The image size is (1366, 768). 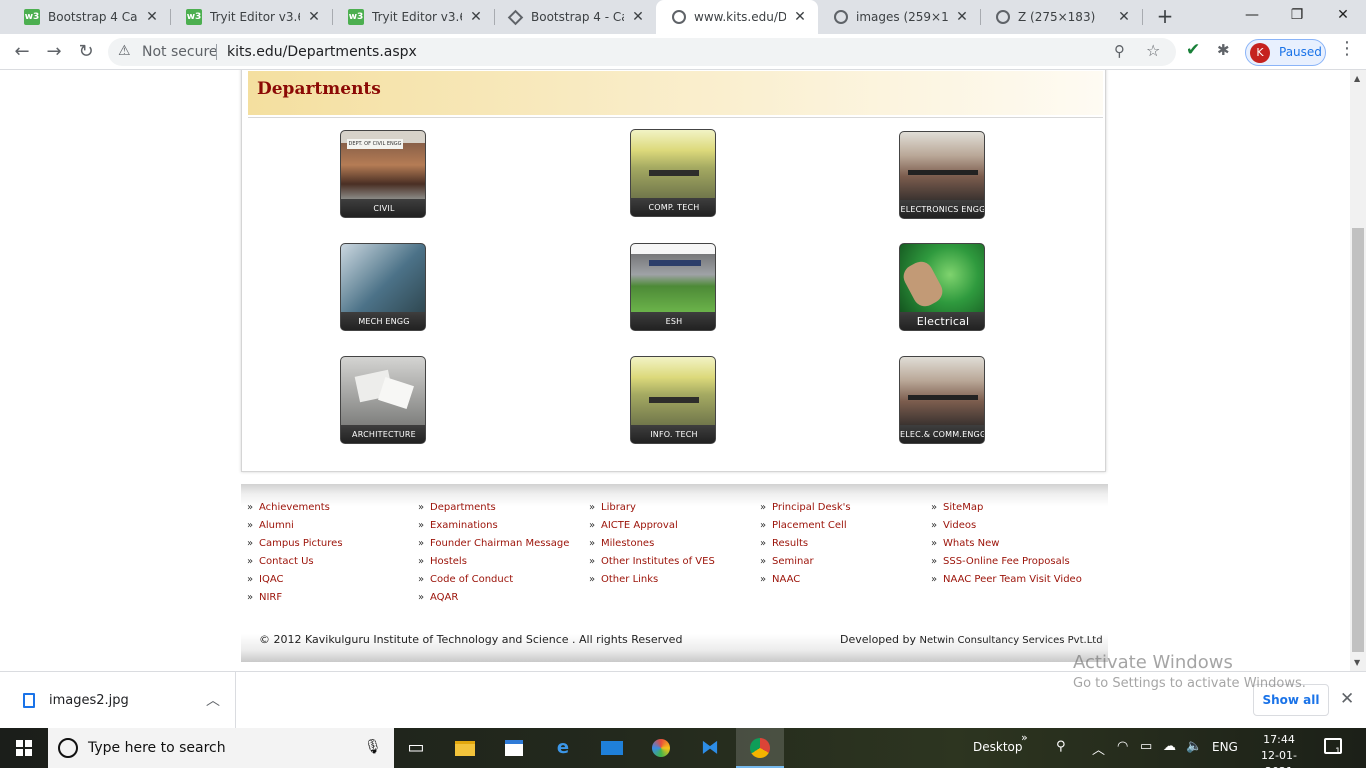 What do you see at coordinates (1297, 15) in the screenshot?
I see `restore-button: ❐` at bounding box center [1297, 15].